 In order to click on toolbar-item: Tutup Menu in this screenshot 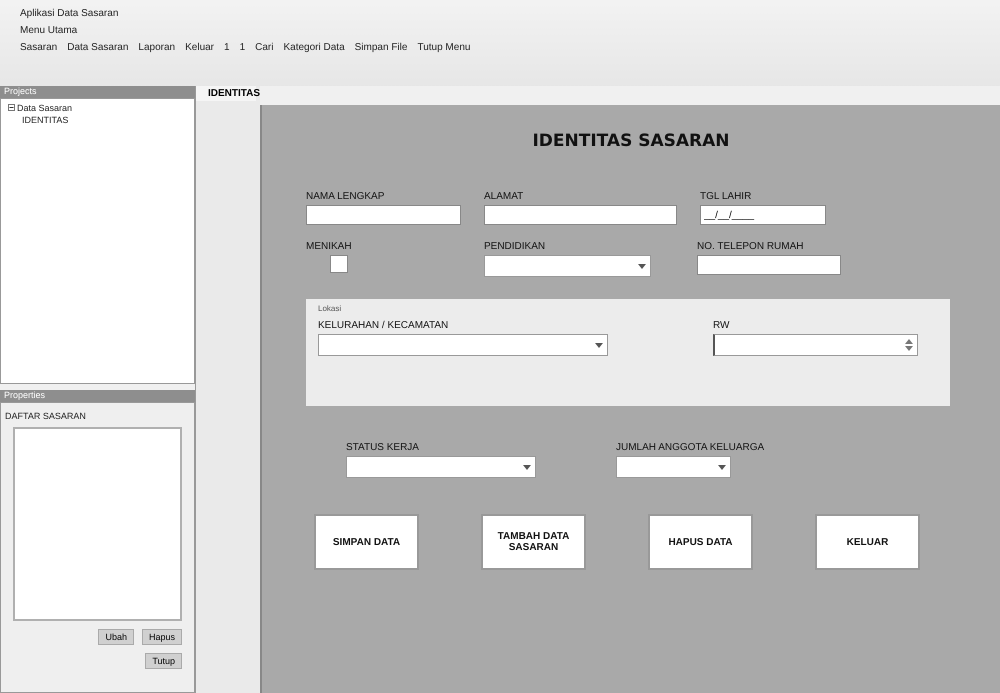, I will do `click(443, 47)`.